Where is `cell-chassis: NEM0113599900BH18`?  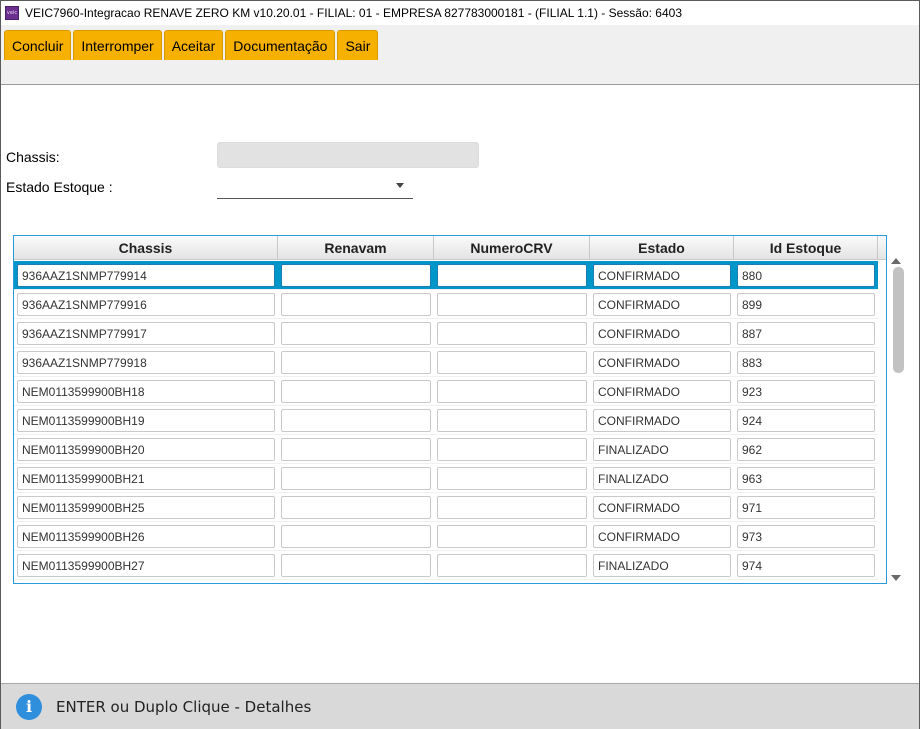 cell-chassis: NEM0113599900BH18 is located at coordinates (146, 391).